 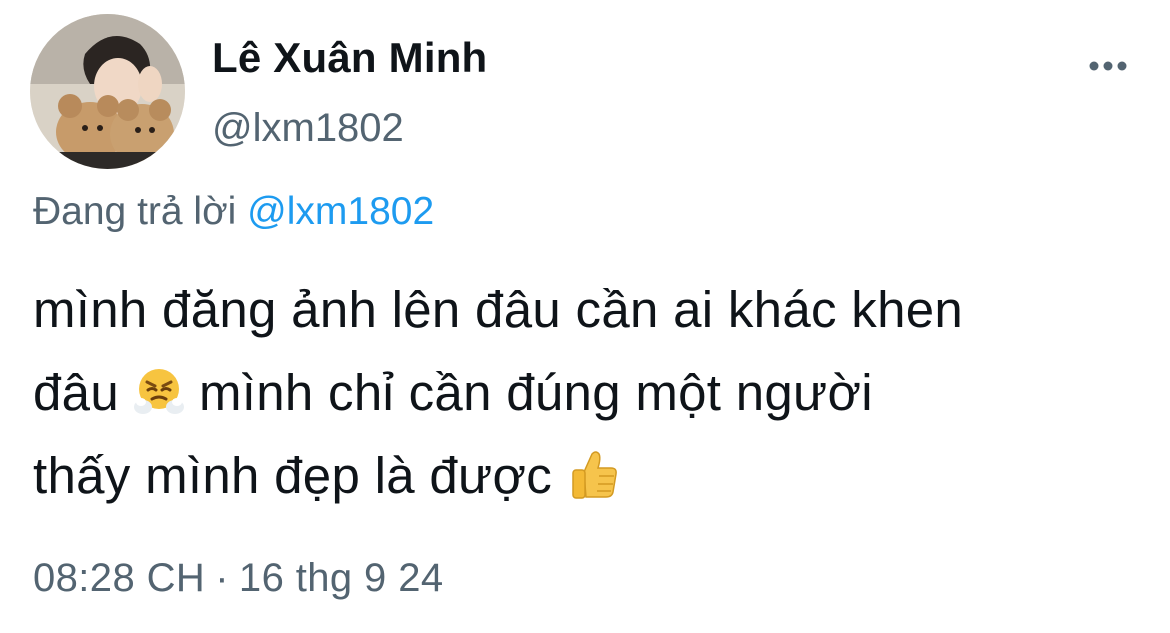 What do you see at coordinates (76, 392) in the screenshot?
I see `tweet-text-segment: đâu` at bounding box center [76, 392].